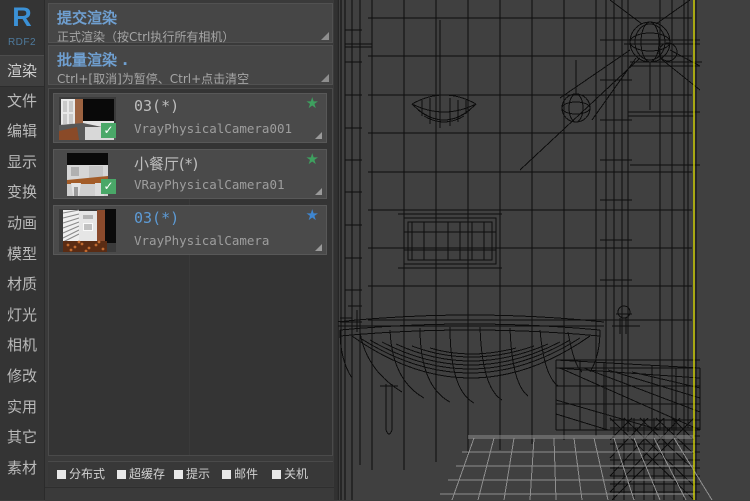 The height and width of the screenshot is (501, 750). I want to click on sidebar-item-model: 模型, so click(22, 254).